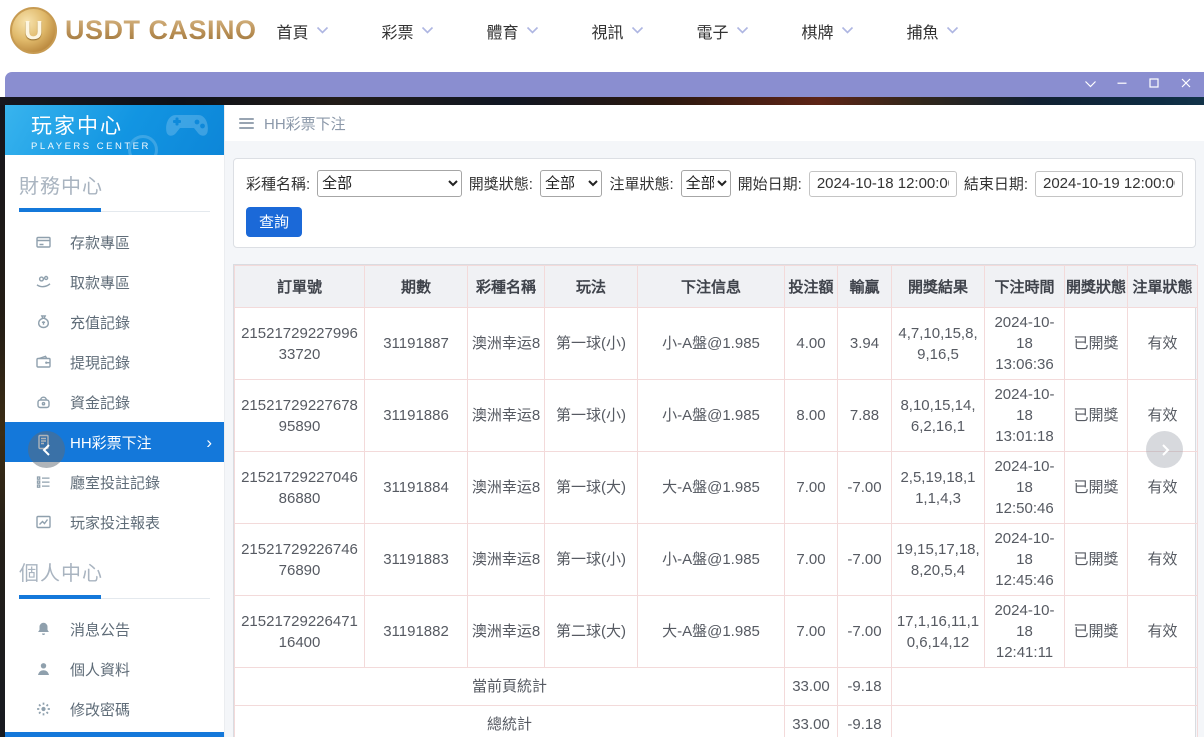  I want to click on sidebar-item-profile: 個人資料, so click(114, 669).